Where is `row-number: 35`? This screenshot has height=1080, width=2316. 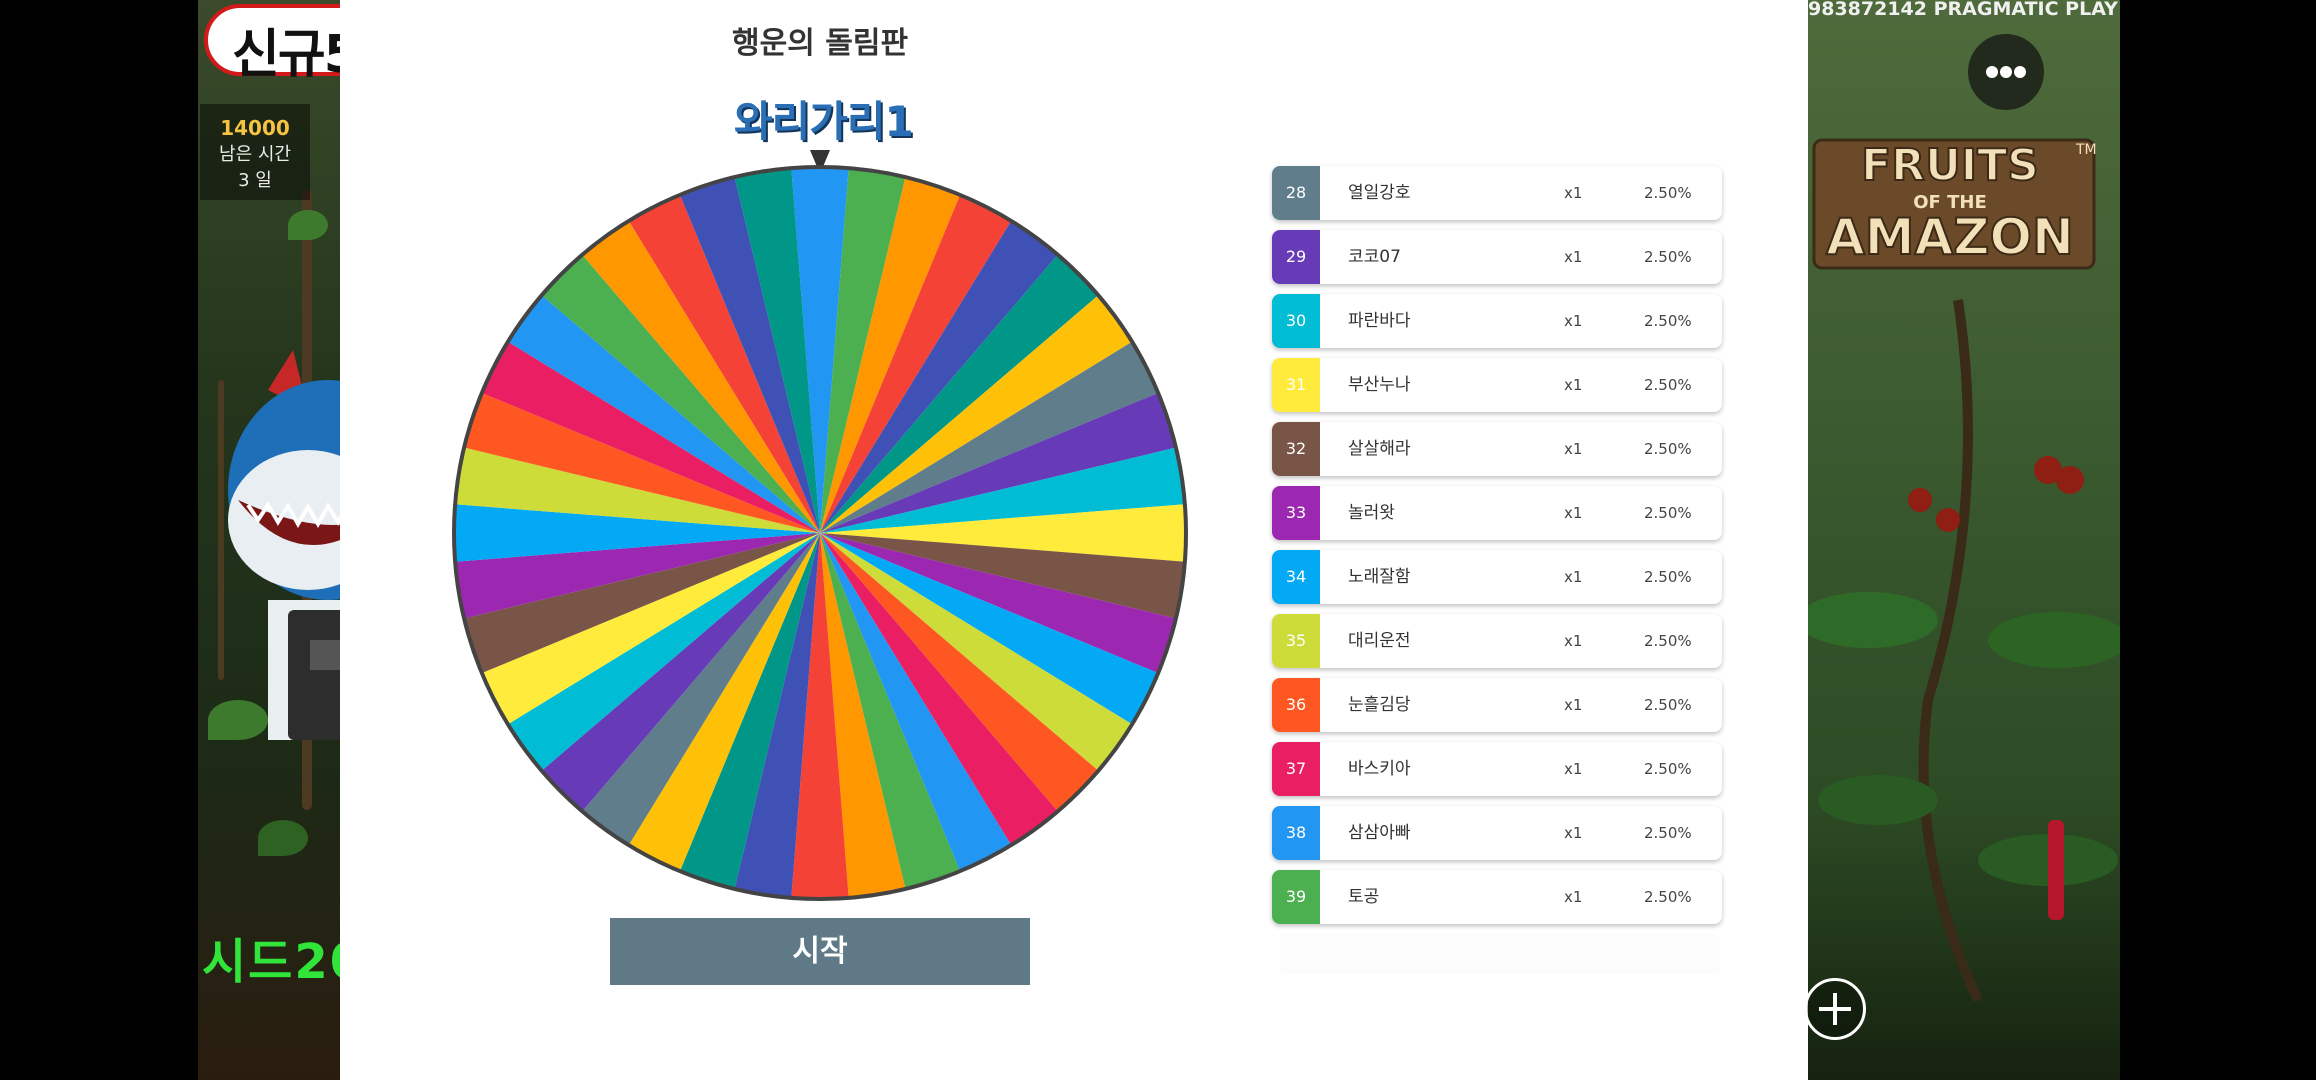
row-number: 35 is located at coordinates (1296, 641).